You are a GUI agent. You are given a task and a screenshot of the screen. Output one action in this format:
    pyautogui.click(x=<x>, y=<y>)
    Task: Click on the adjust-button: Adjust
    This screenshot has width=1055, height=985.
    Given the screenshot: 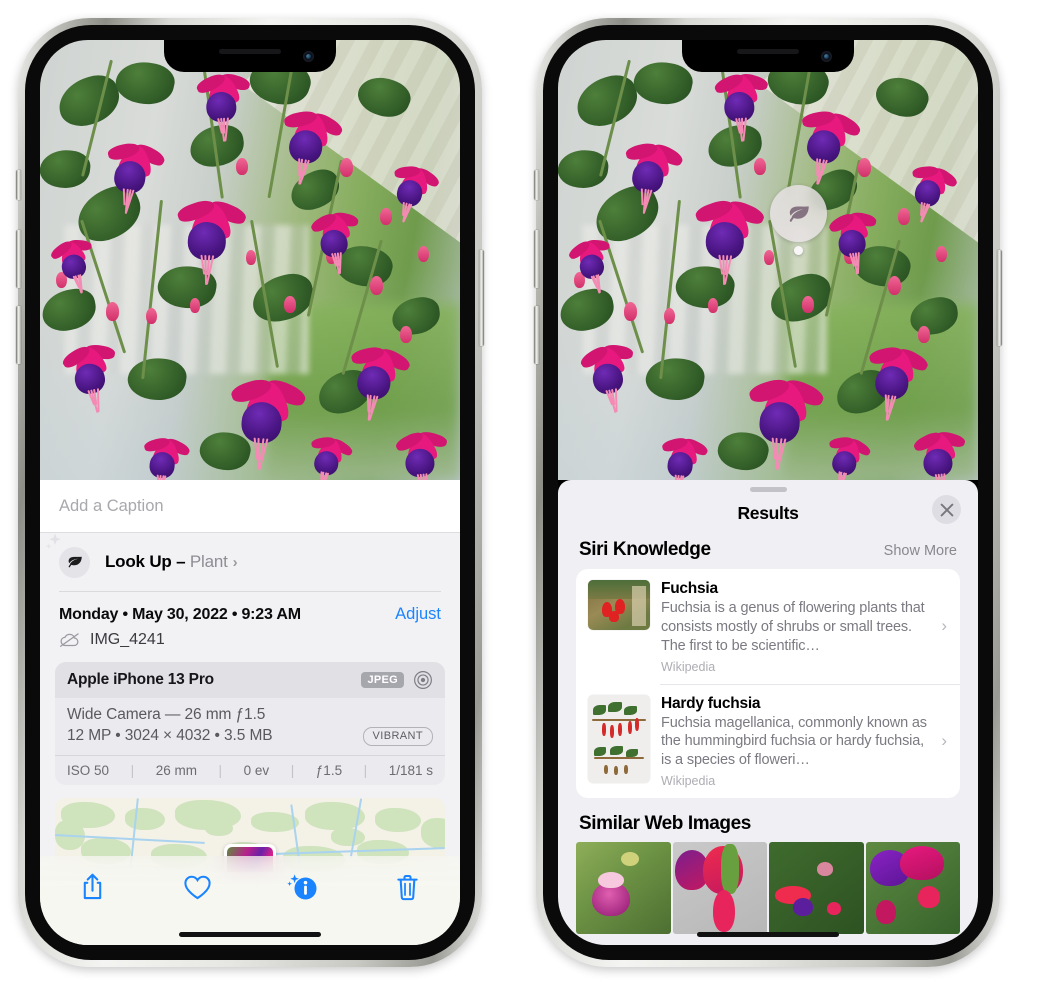 What is the action you would take?
    pyautogui.click(x=418, y=614)
    